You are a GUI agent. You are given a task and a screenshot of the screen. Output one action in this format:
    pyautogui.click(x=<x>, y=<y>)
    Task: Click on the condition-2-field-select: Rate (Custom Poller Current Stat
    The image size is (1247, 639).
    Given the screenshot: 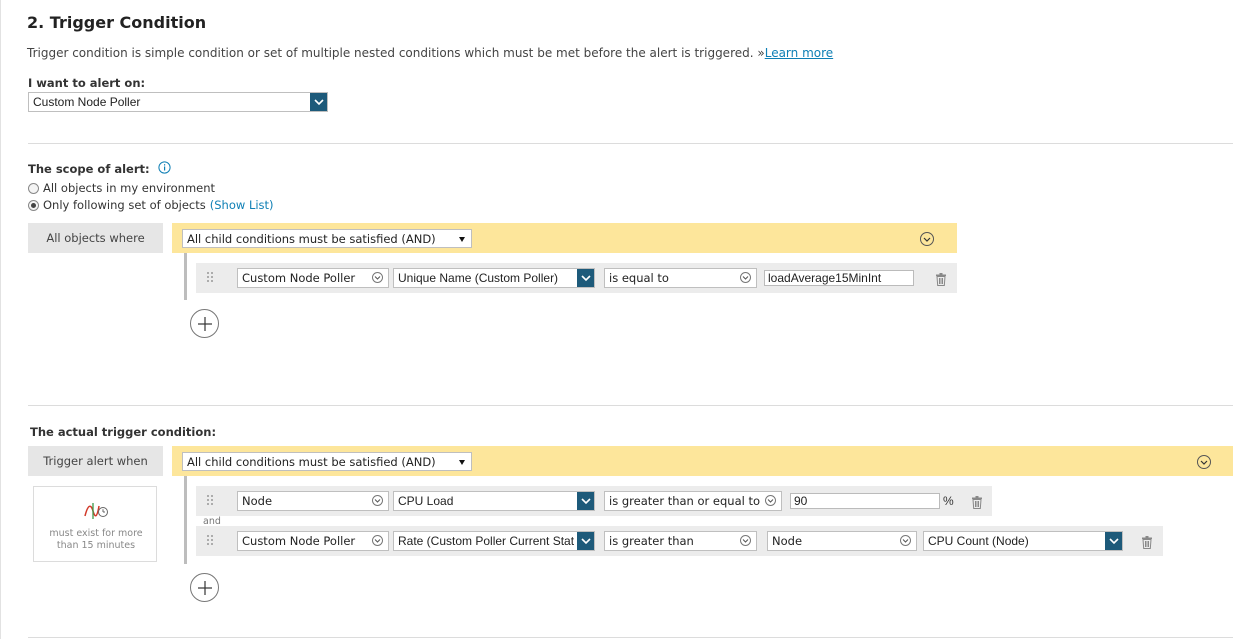 What is the action you would take?
    pyautogui.click(x=494, y=541)
    